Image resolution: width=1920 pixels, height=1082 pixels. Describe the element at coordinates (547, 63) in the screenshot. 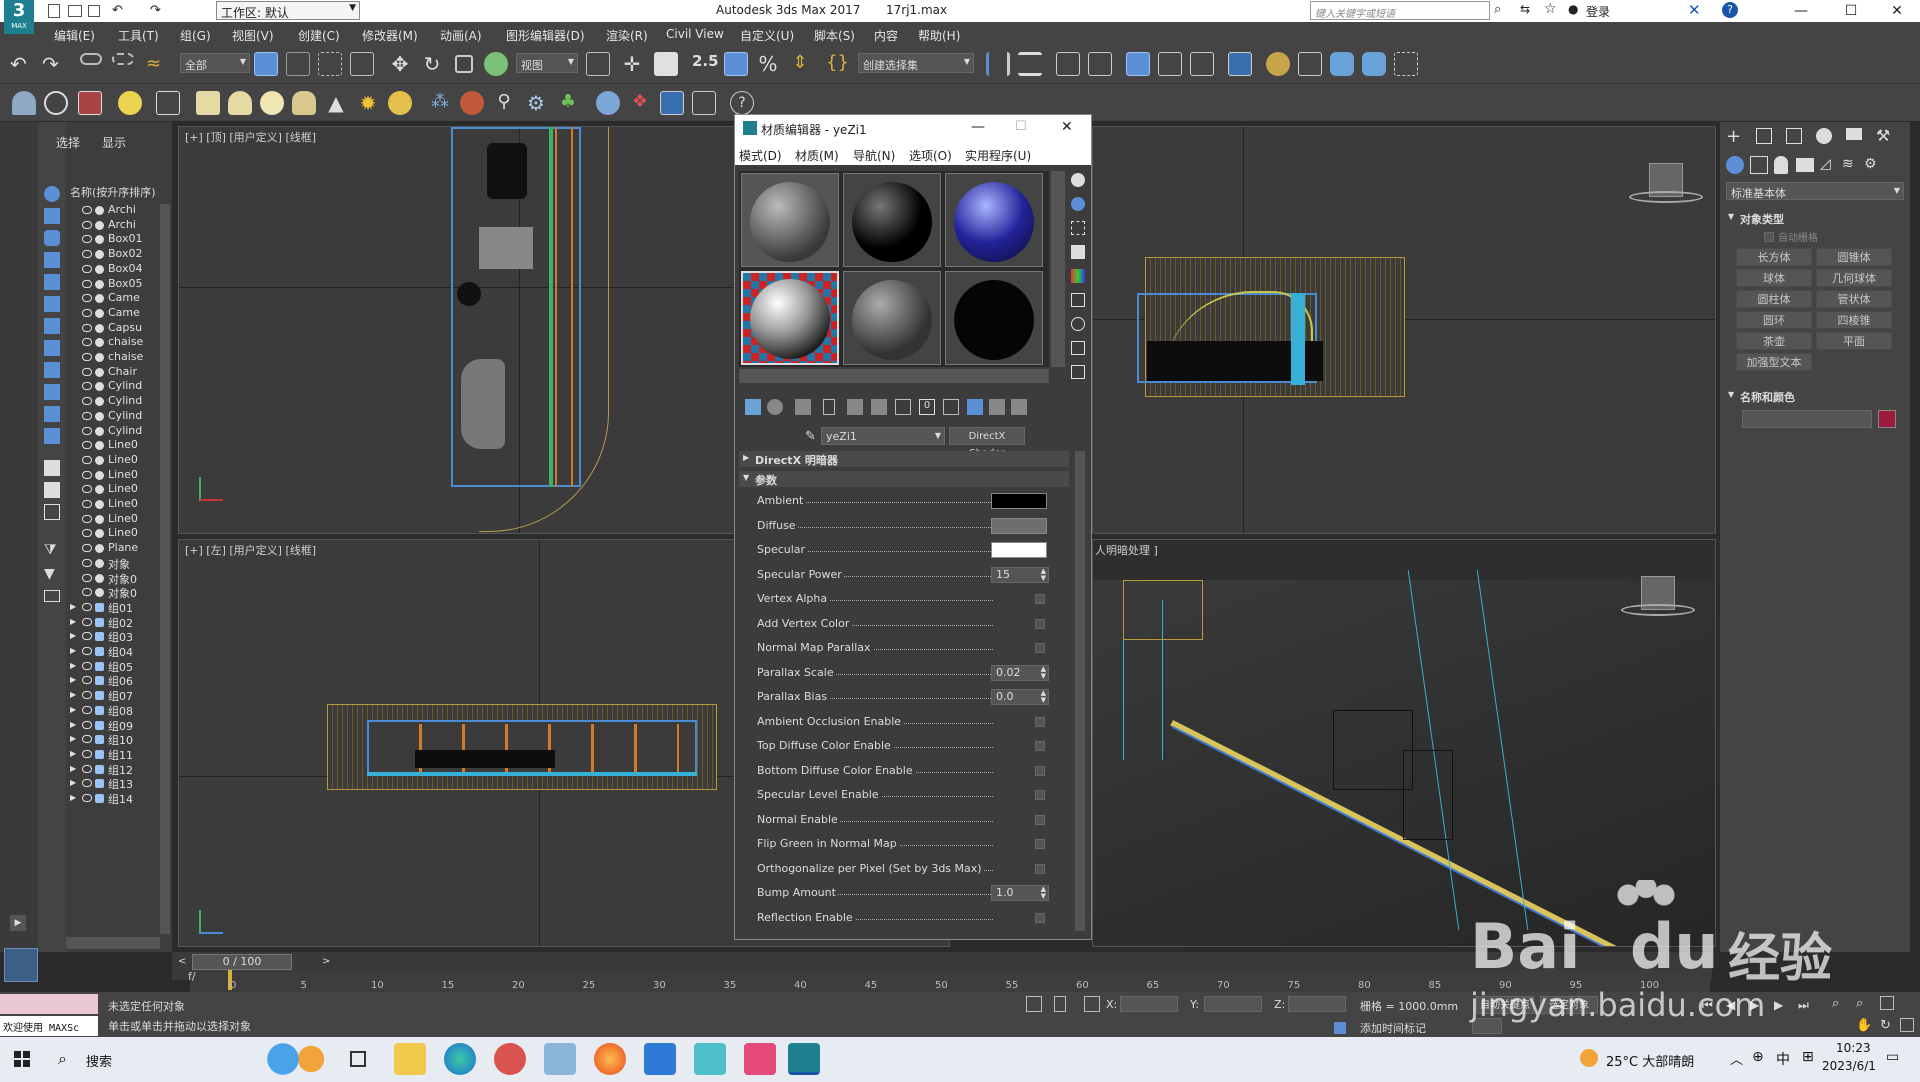

I see `reference-coord-dropdown: 视图 ▼` at that location.